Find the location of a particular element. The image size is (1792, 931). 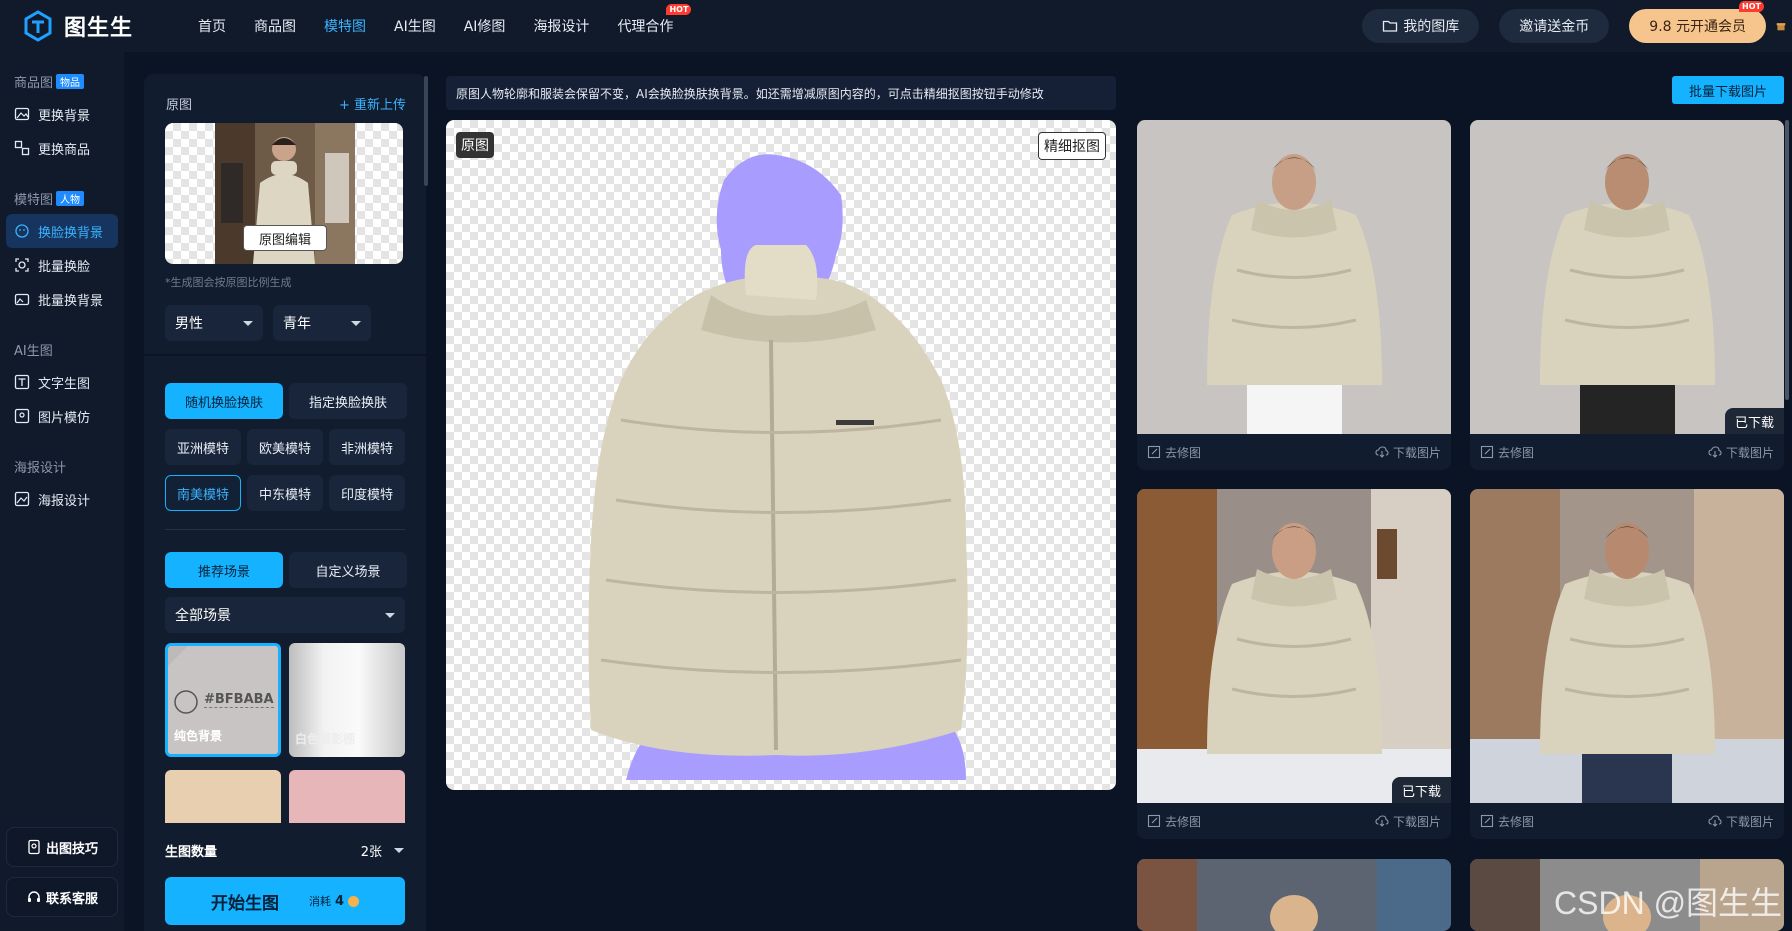

sidebar-item-image-mimic: 图片模仿 is located at coordinates (62, 416).